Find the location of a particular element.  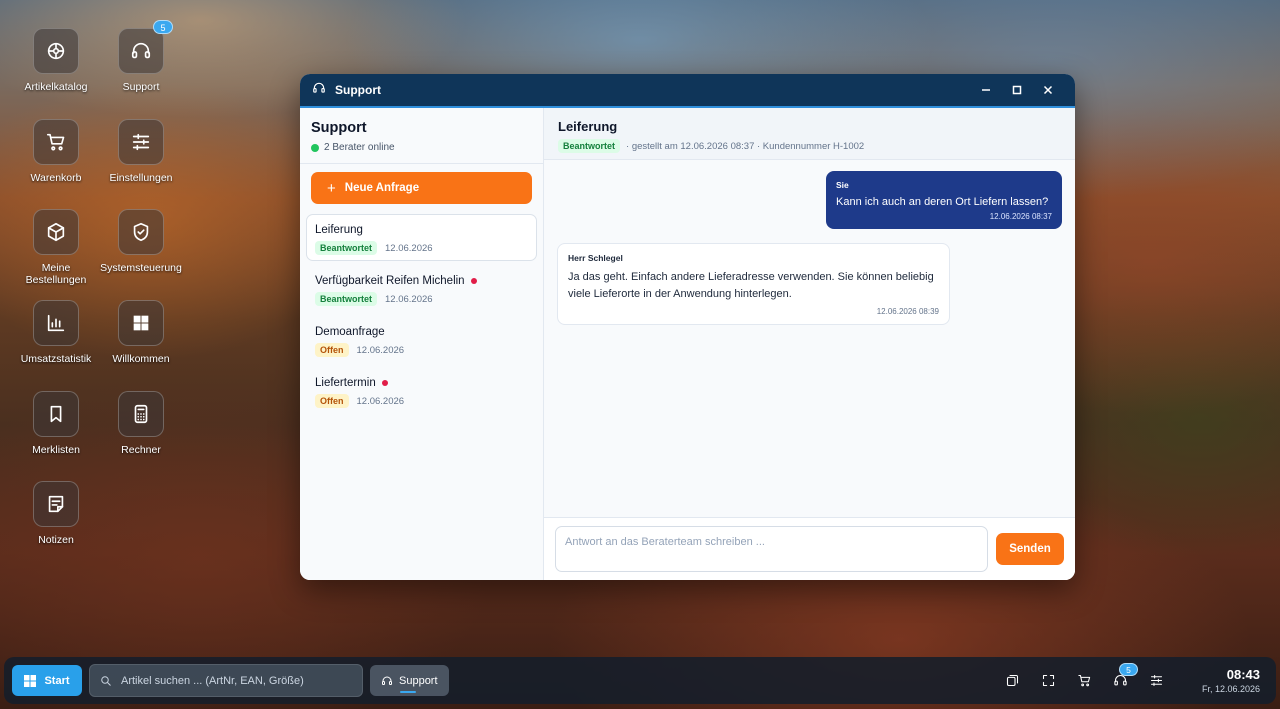

settings-tray-button is located at coordinates (1156, 680).